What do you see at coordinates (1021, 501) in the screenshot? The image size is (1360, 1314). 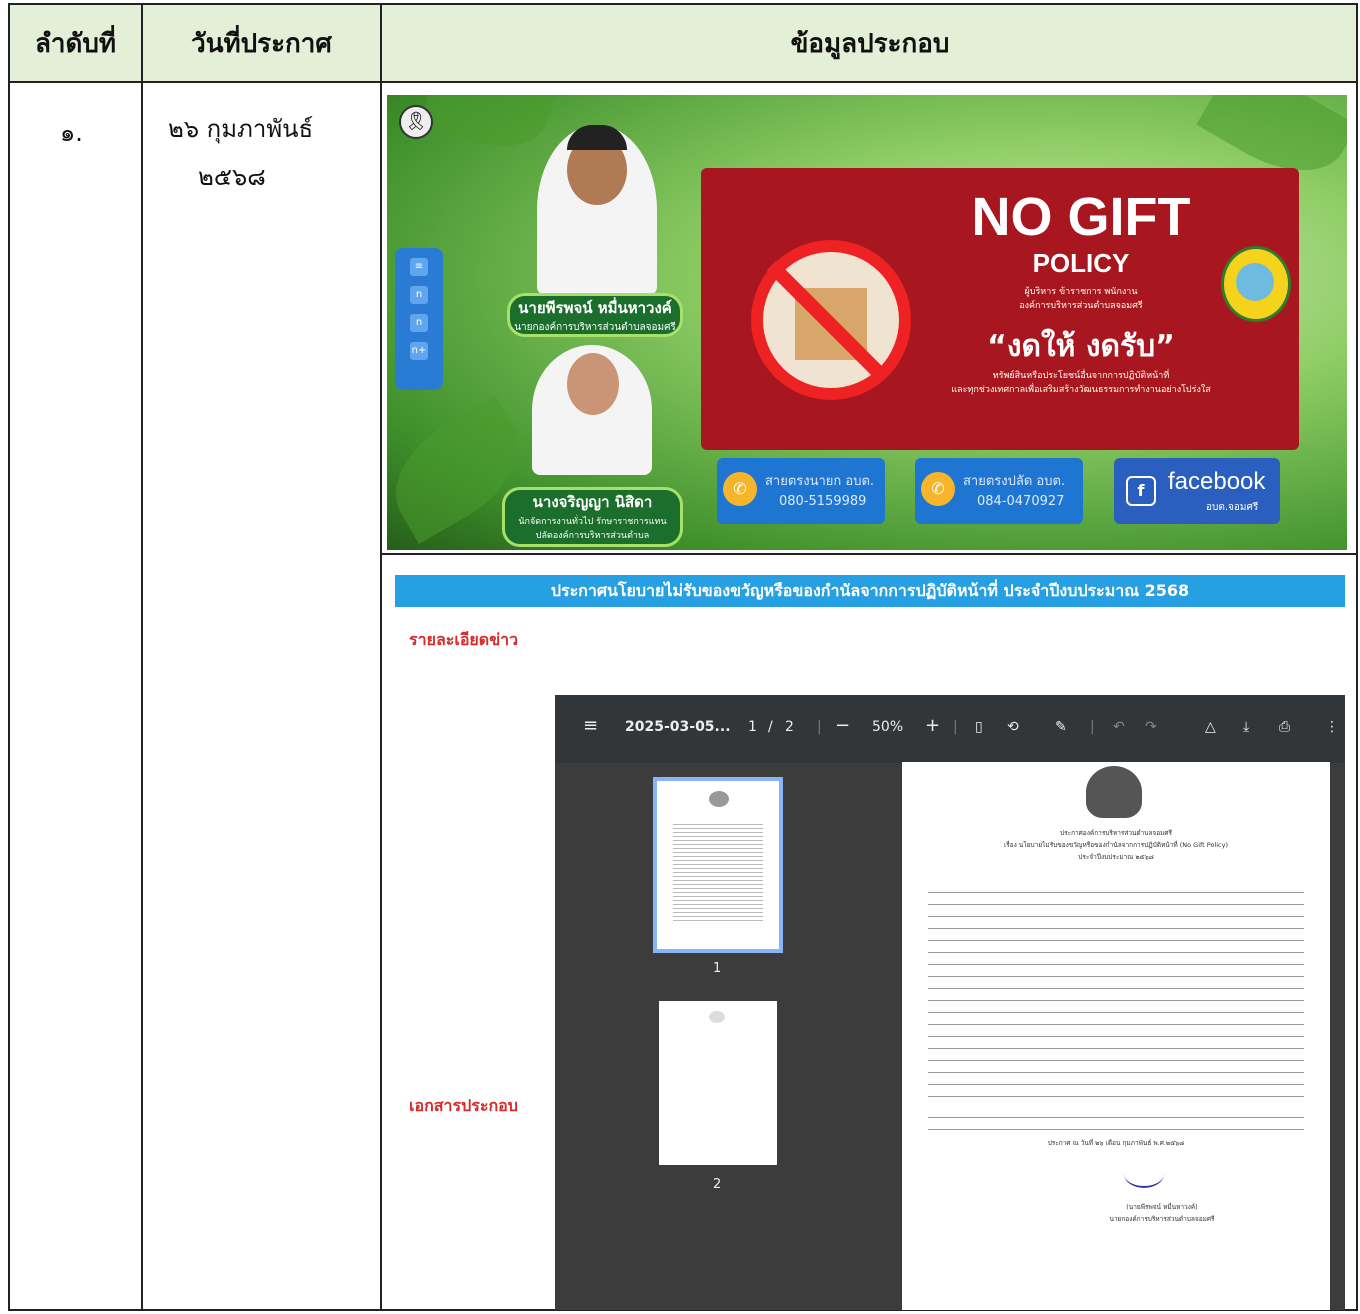 I see `hotline2-number: 084-0470927` at bounding box center [1021, 501].